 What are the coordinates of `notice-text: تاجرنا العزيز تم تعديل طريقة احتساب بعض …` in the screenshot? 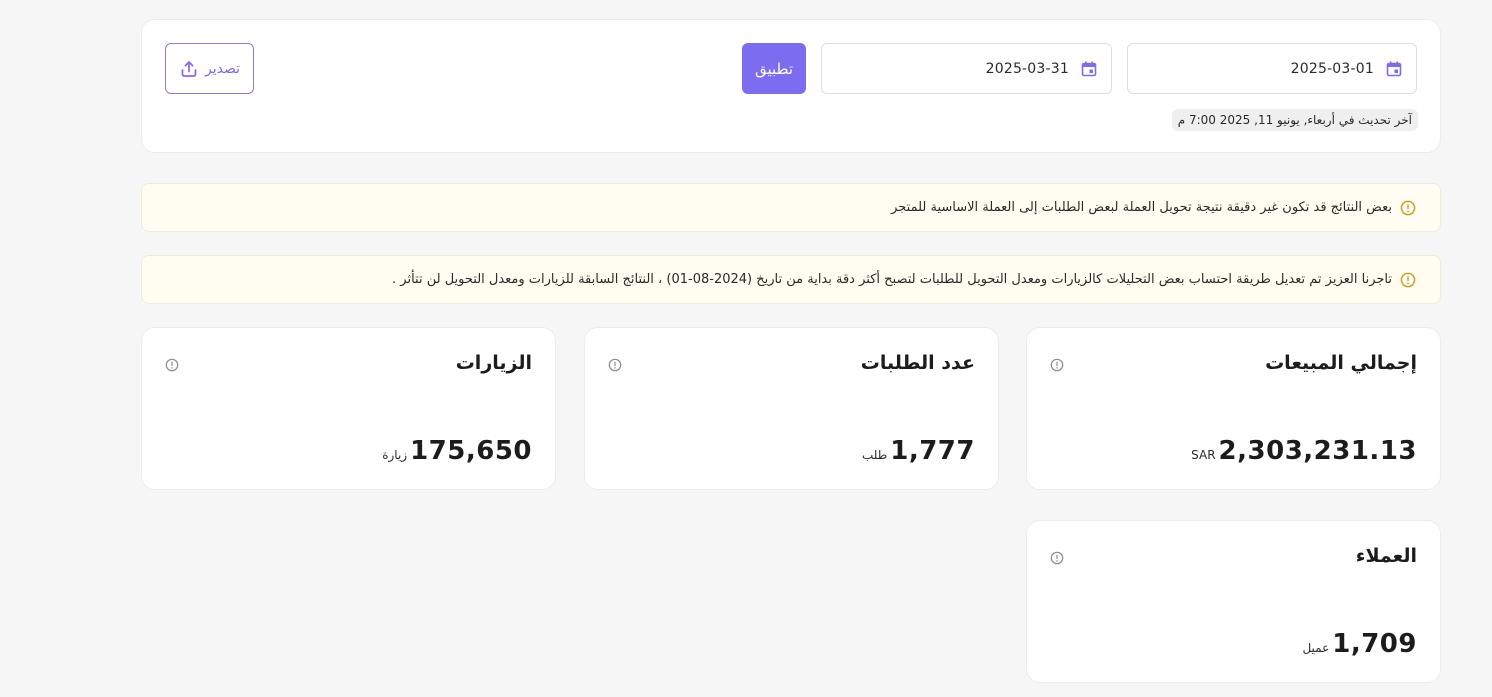 It's located at (892, 279).